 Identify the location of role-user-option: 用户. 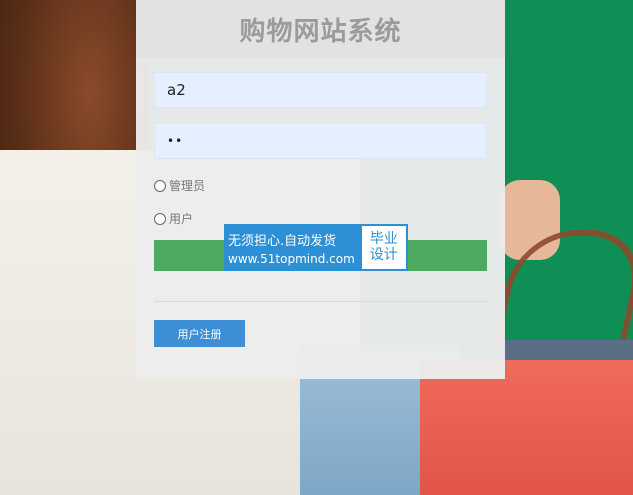
(173, 218).